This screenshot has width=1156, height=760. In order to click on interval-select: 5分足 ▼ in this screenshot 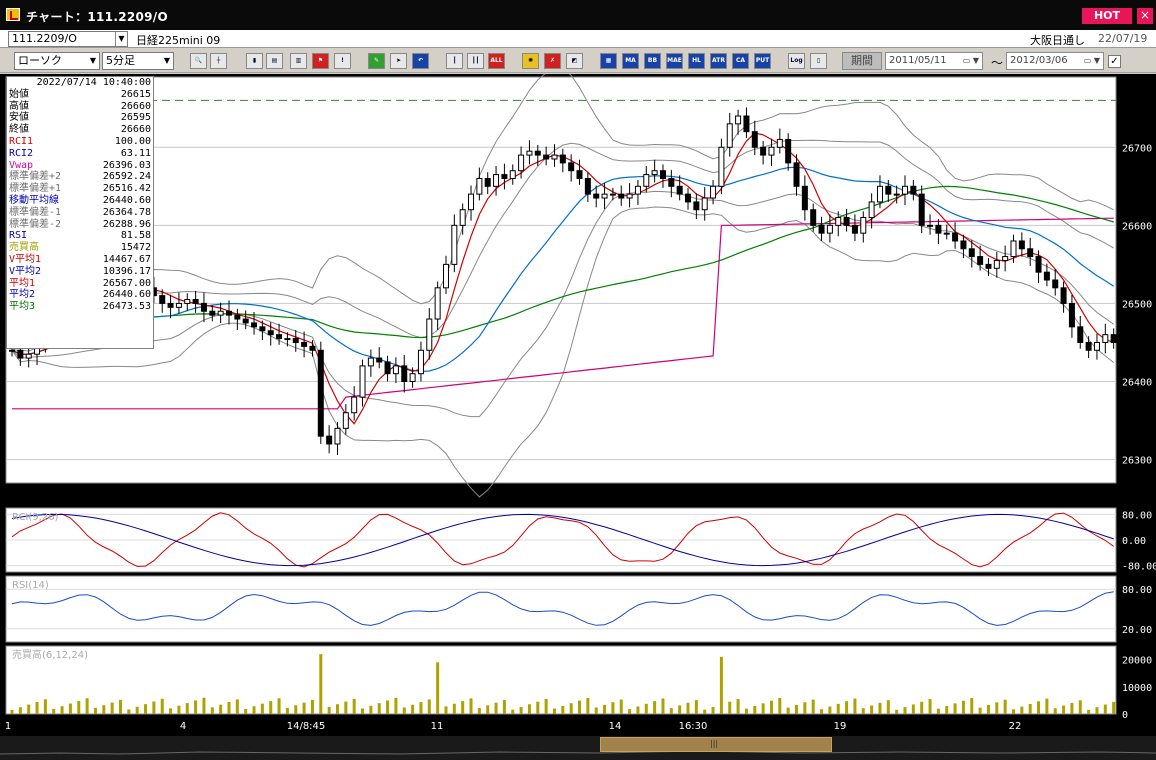, I will do `click(138, 61)`.